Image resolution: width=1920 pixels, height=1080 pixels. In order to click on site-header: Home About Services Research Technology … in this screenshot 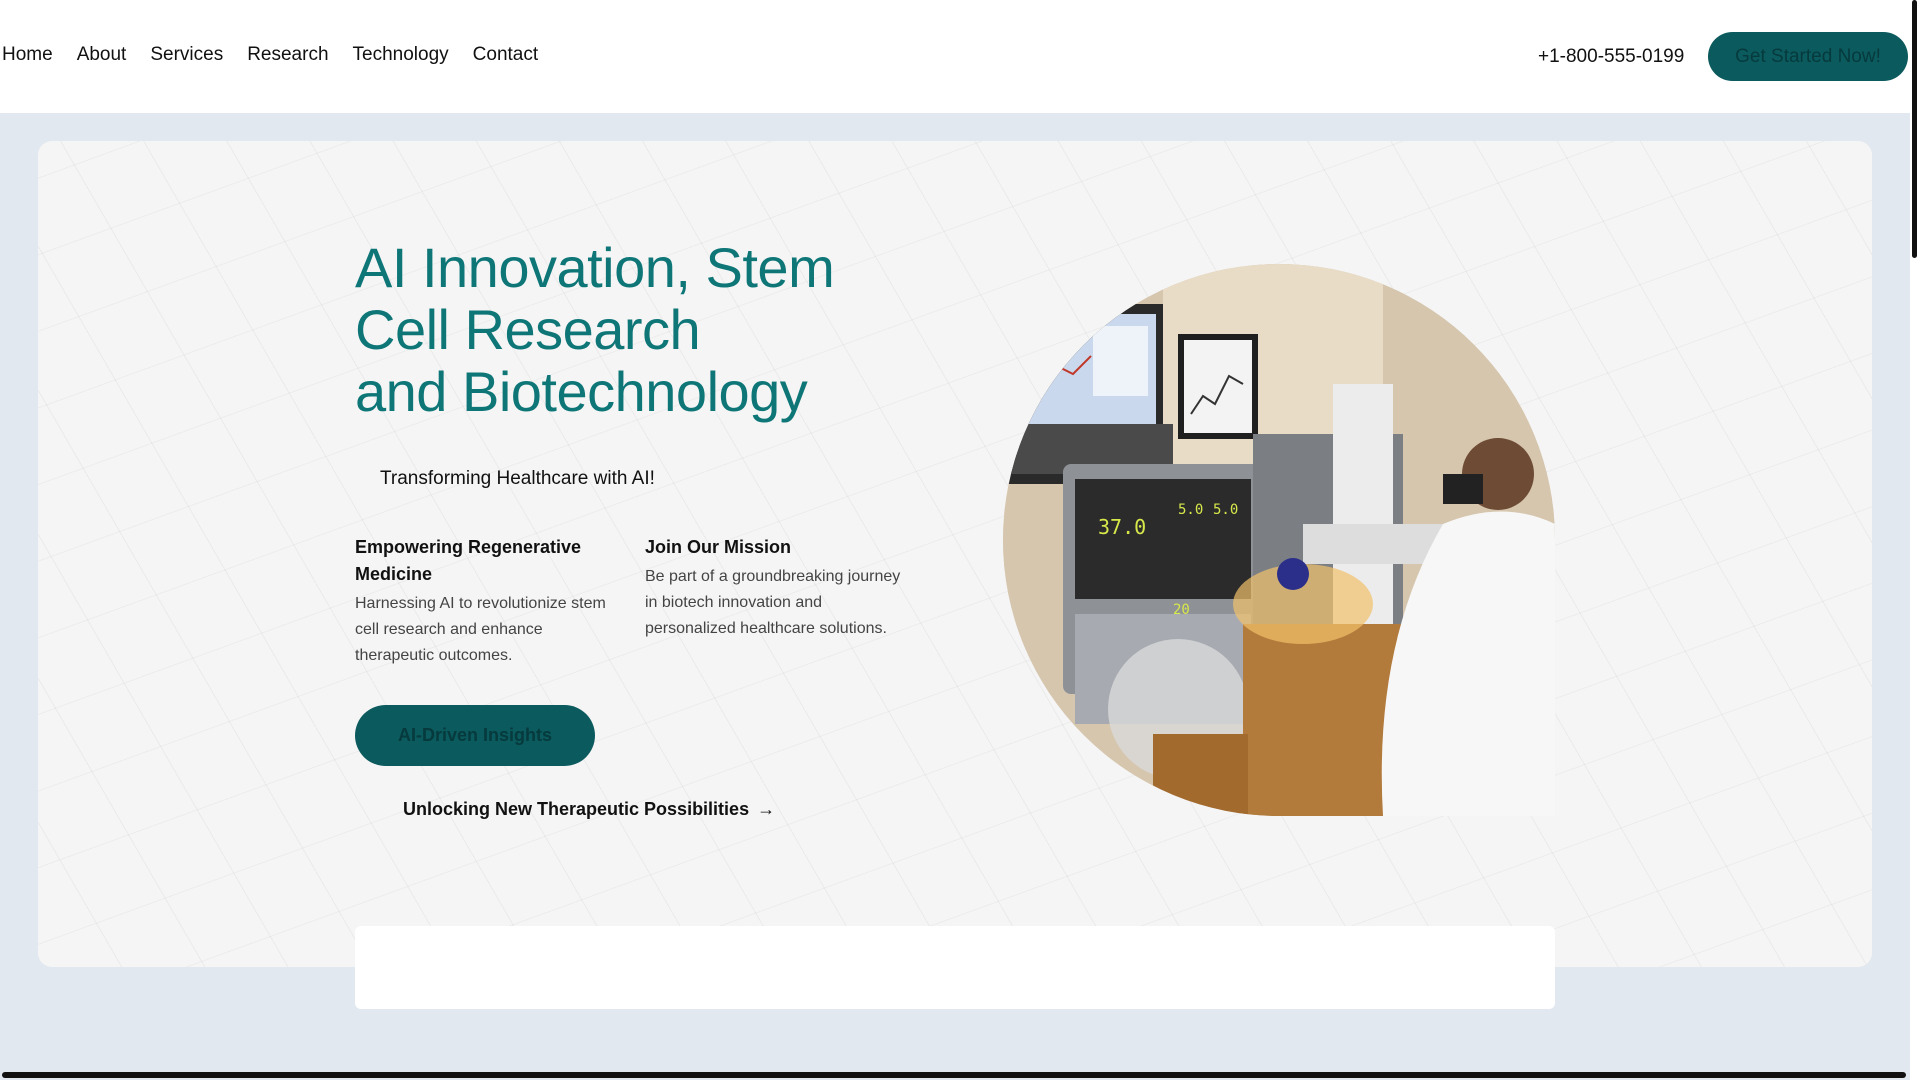, I will do `click(955, 56)`.